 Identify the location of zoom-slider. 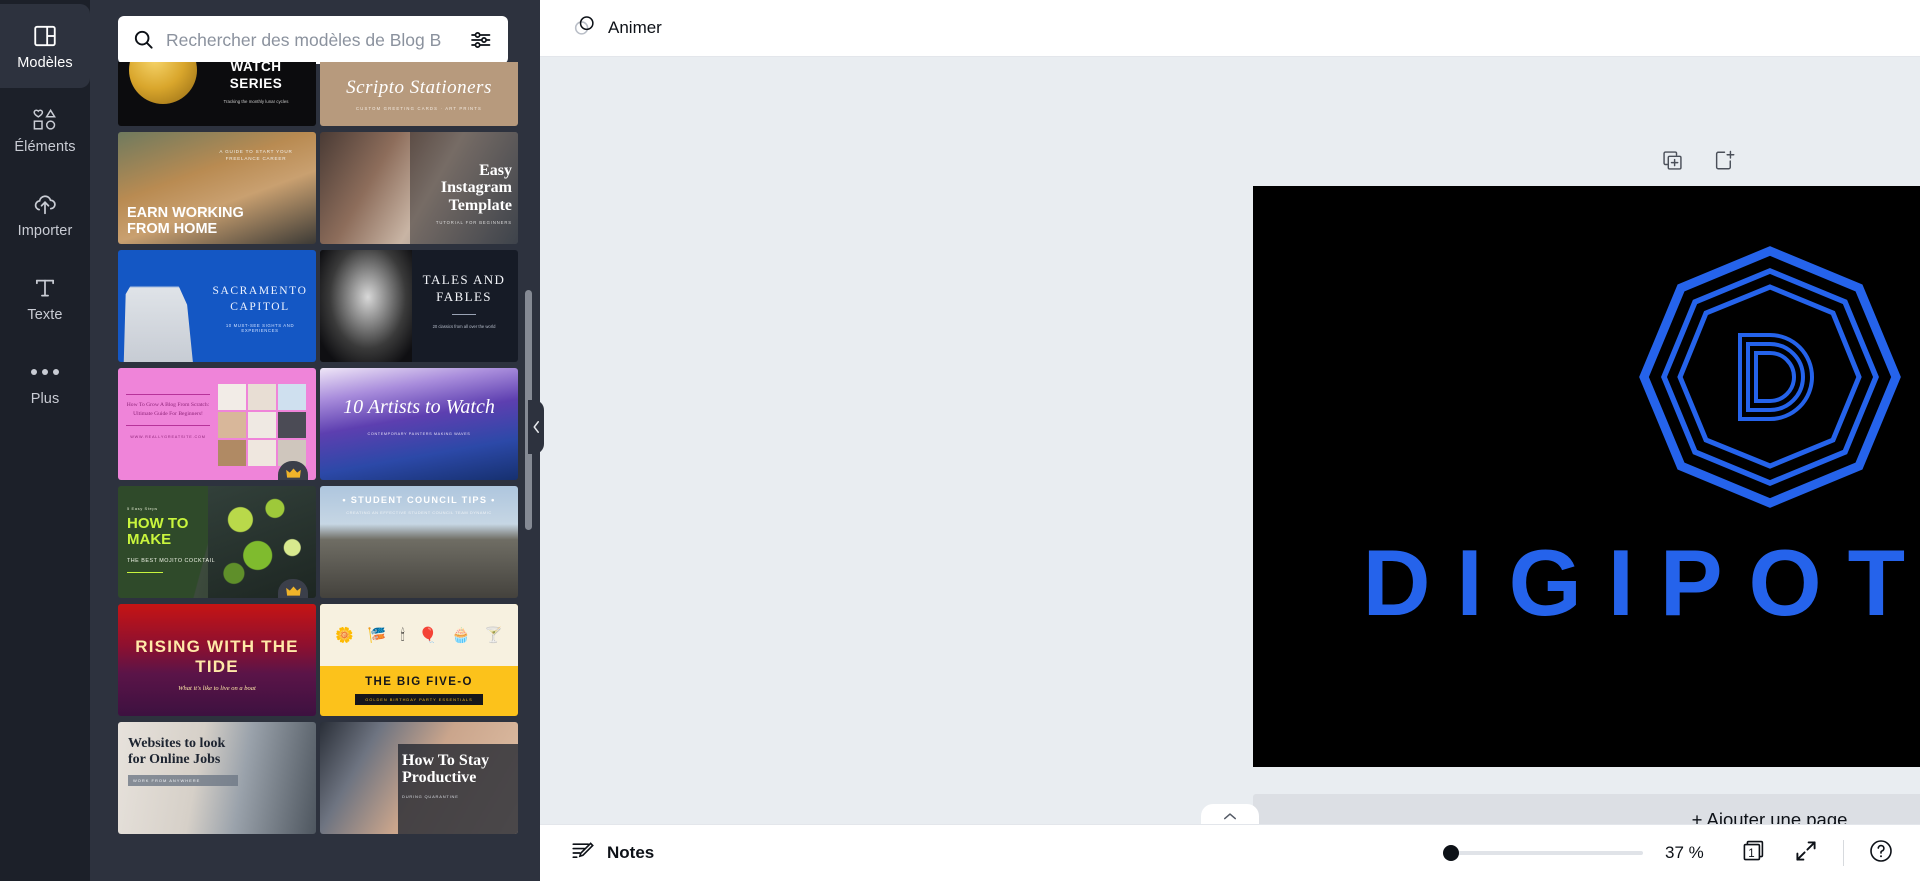
(1543, 853).